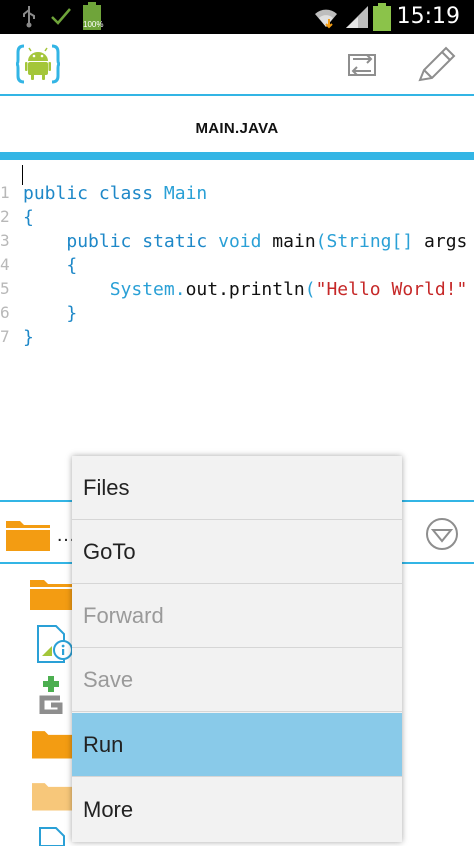 This screenshot has width=474, height=846. I want to click on menu-item-label: Forward, so click(123, 615).